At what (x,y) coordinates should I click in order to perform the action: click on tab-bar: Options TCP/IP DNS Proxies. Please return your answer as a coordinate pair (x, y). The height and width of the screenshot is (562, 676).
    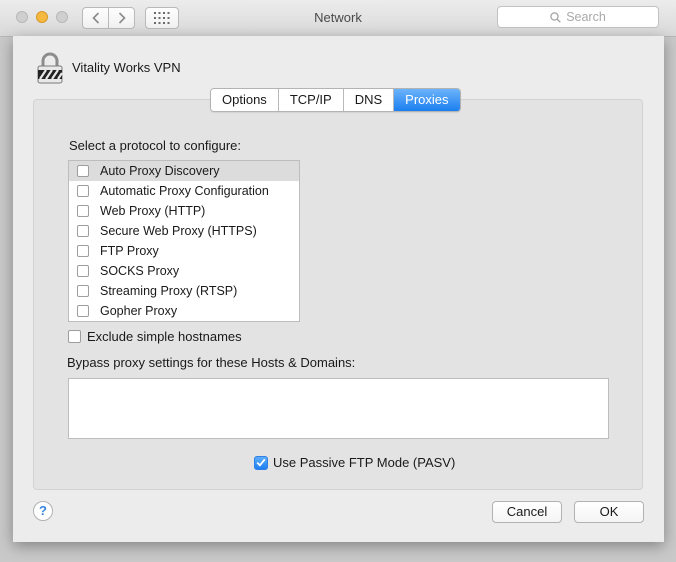
    Looking at the image, I should click on (335, 100).